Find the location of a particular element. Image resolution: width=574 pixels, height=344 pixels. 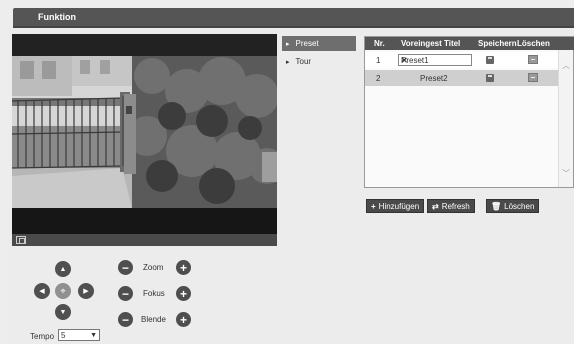

column-header-save: Speichern is located at coordinates (497, 43).